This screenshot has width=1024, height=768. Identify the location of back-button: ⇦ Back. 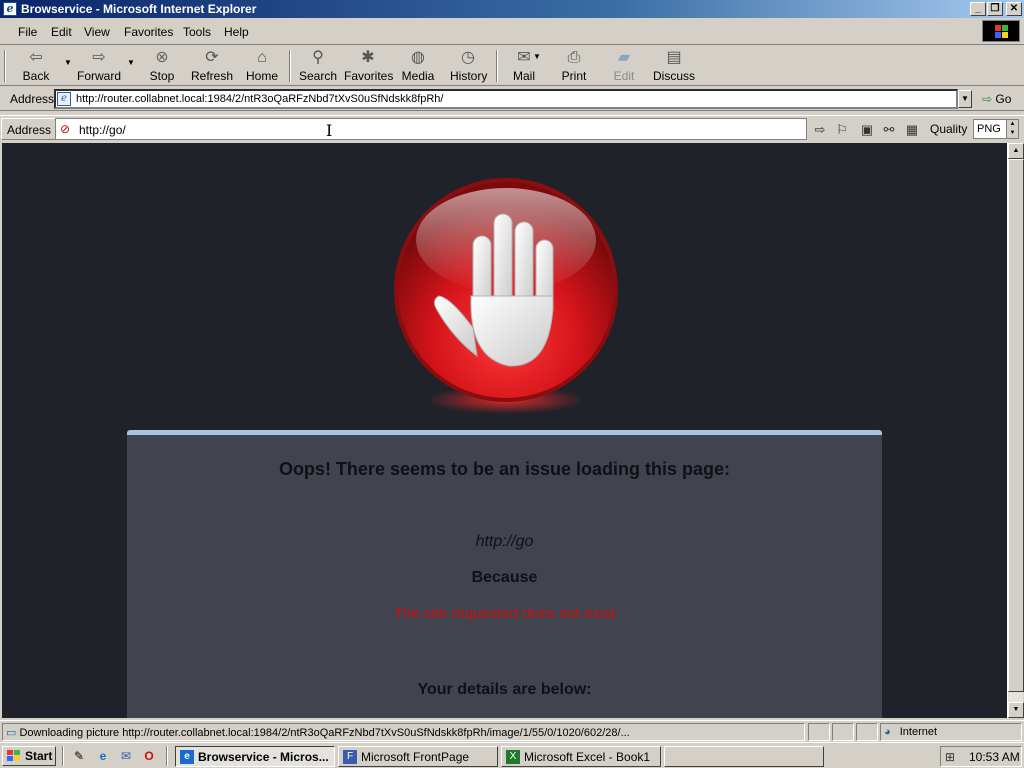
(36, 66).